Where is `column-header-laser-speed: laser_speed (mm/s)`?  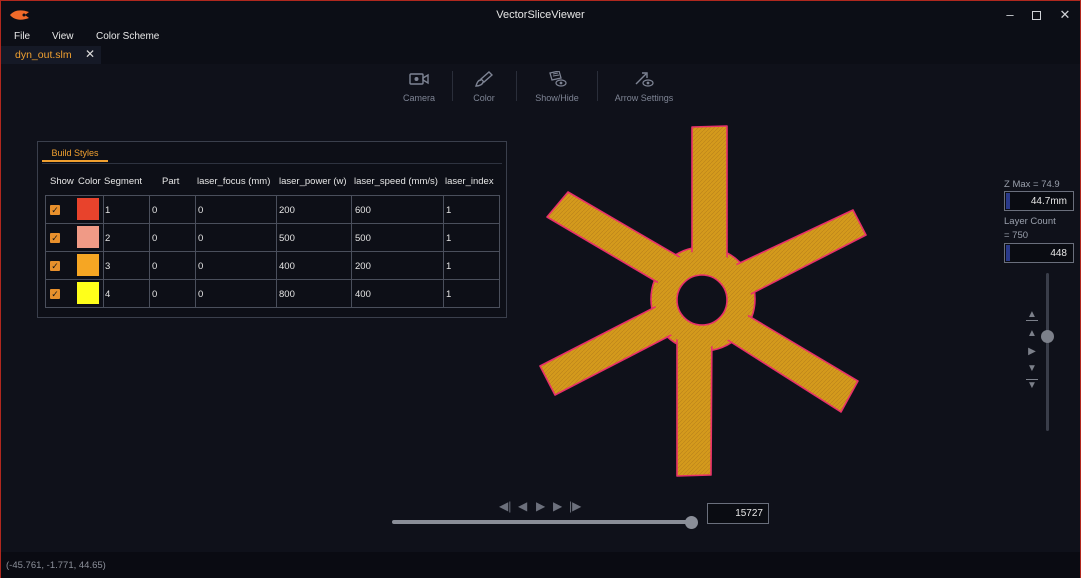
column-header-laser-speed: laser_speed (mm/s) is located at coordinates (396, 181).